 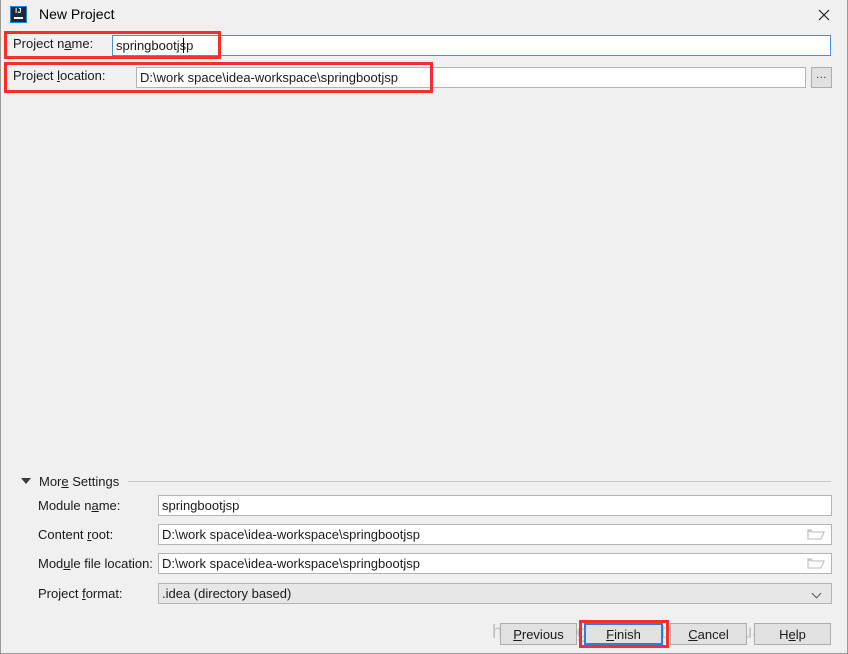 What do you see at coordinates (26, 481) in the screenshot?
I see `triangle-down-icon` at bounding box center [26, 481].